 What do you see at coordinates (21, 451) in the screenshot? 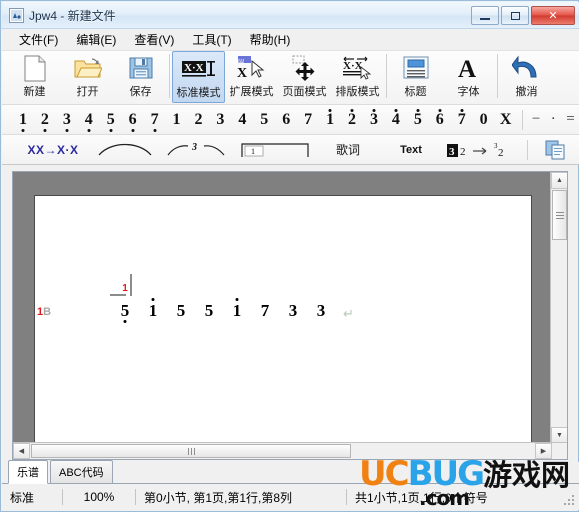
I see `scroll-left-button: ◀` at bounding box center [21, 451].